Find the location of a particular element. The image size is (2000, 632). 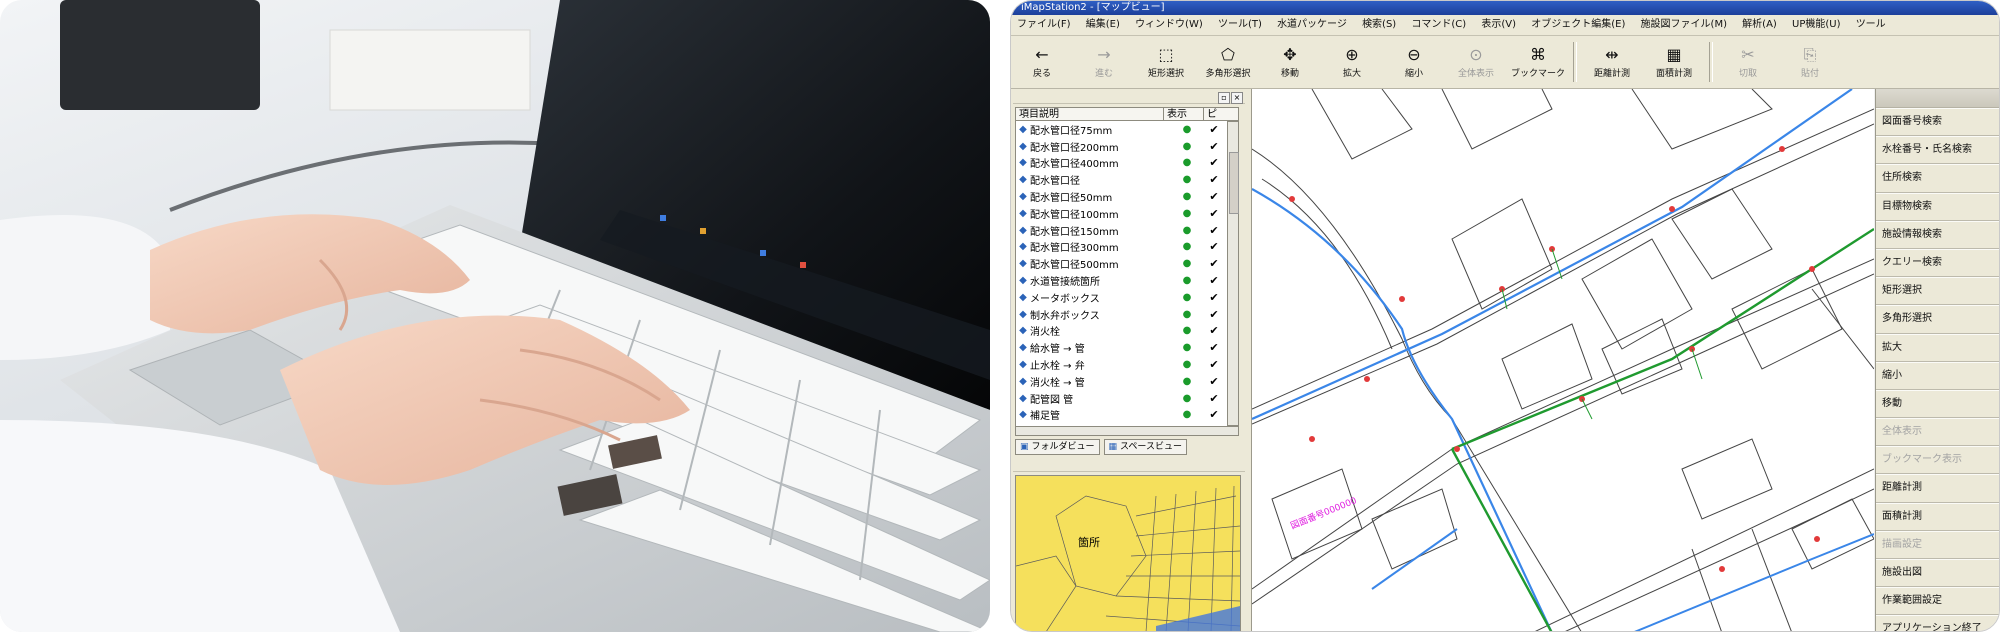

menu-item: 解析(A) is located at coordinates (1759, 24).